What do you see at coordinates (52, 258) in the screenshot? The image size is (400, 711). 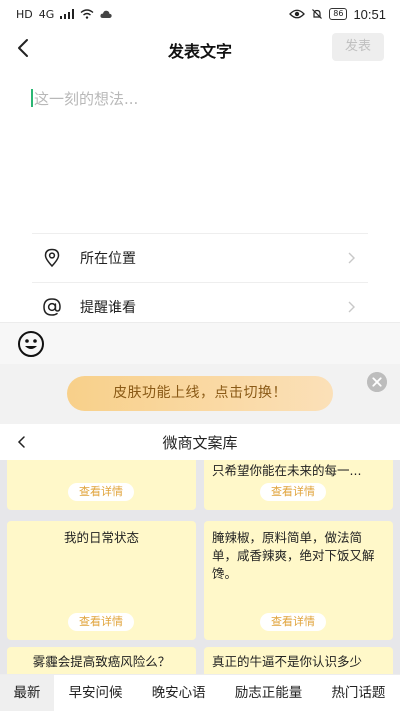 I see `location-pin-icon` at bounding box center [52, 258].